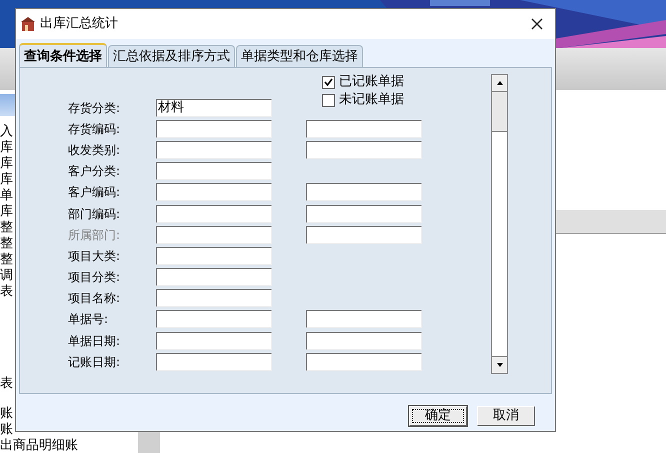  What do you see at coordinates (438, 416) in the screenshot?
I see `dialog-button: 确定` at bounding box center [438, 416].